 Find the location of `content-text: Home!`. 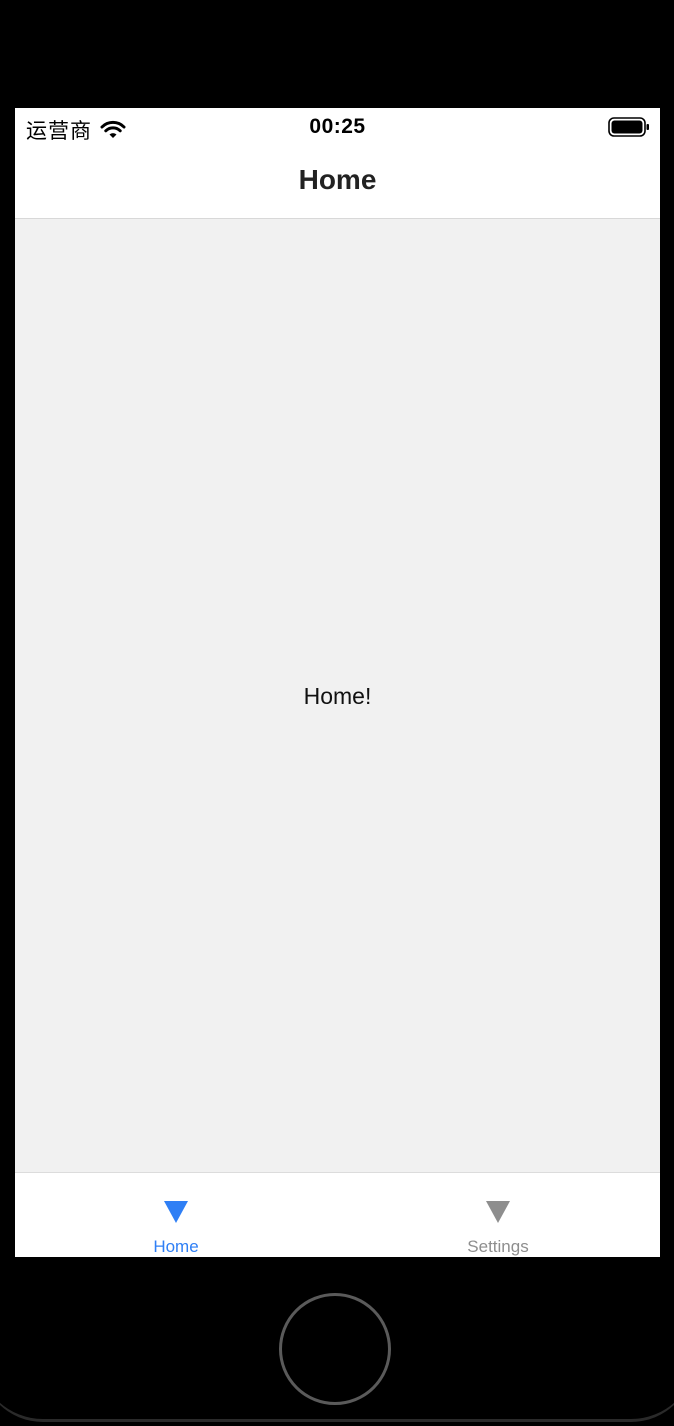

content-text: Home! is located at coordinates (337, 696).